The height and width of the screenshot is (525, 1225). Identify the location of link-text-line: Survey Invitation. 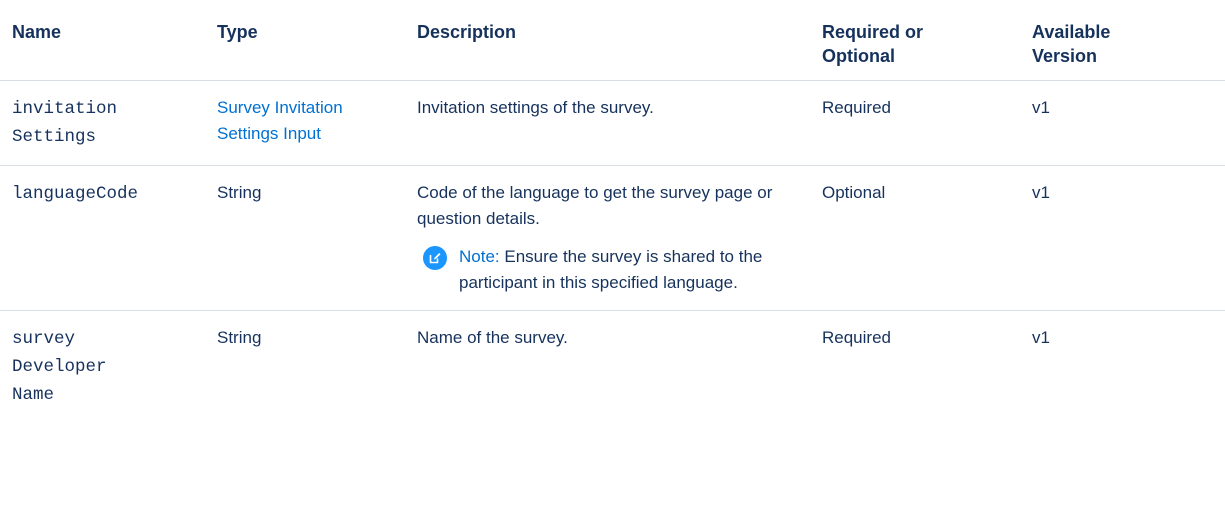
(280, 107).